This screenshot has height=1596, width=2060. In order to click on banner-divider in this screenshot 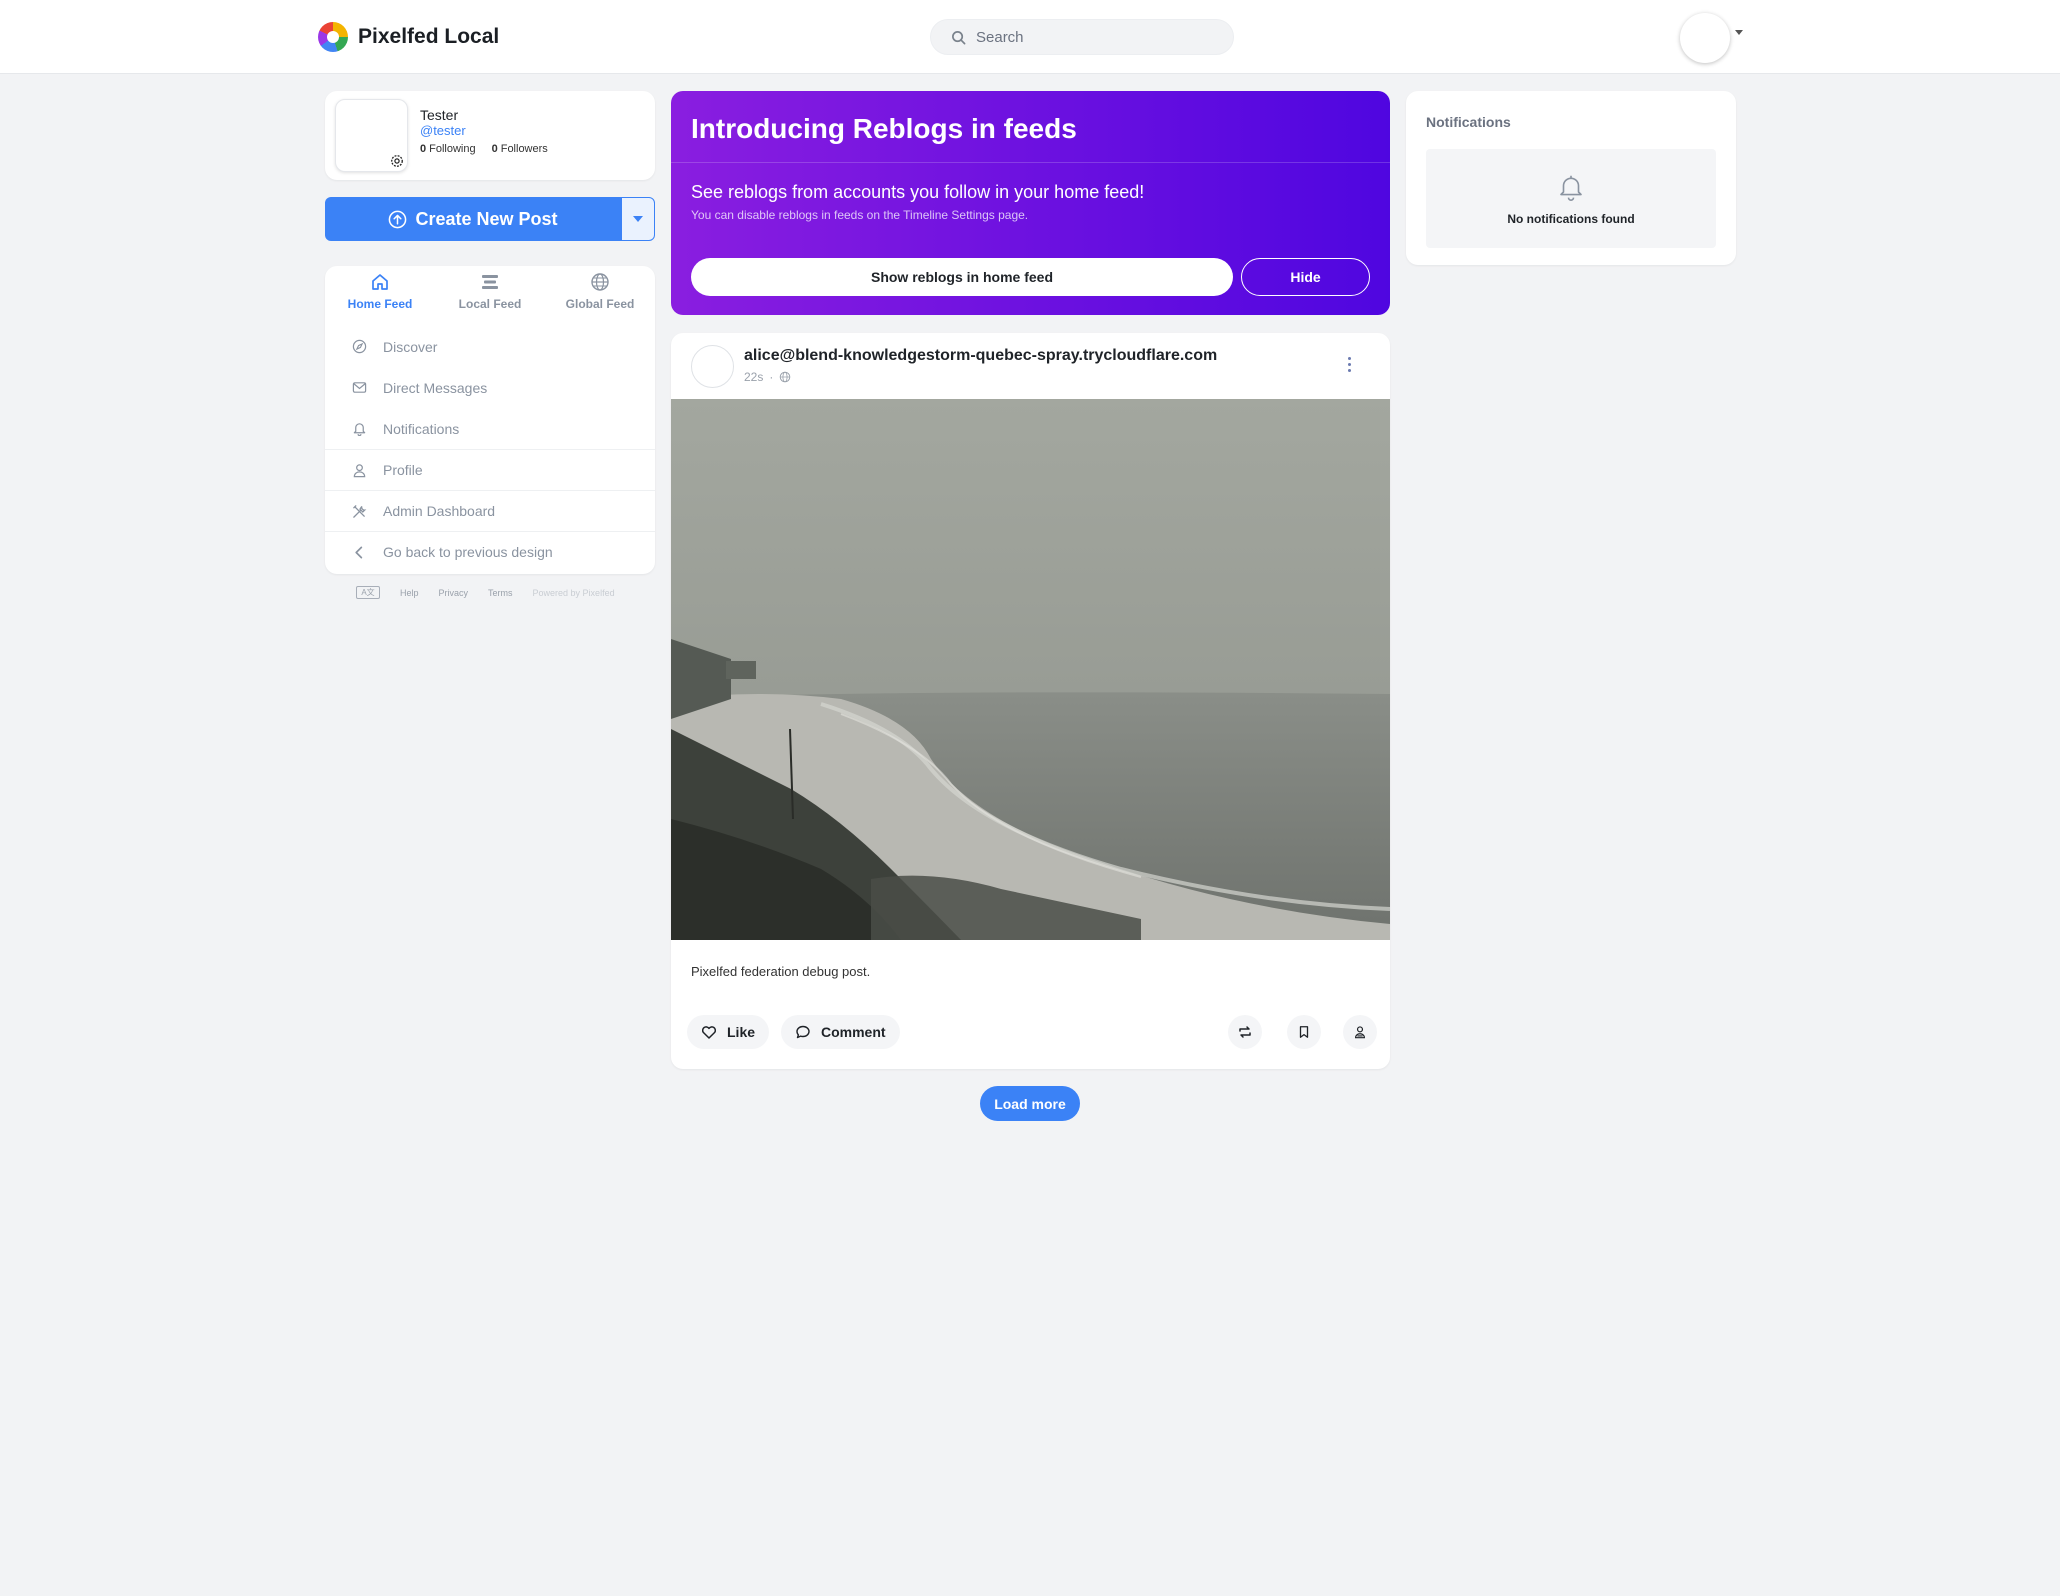, I will do `click(1030, 162)`.